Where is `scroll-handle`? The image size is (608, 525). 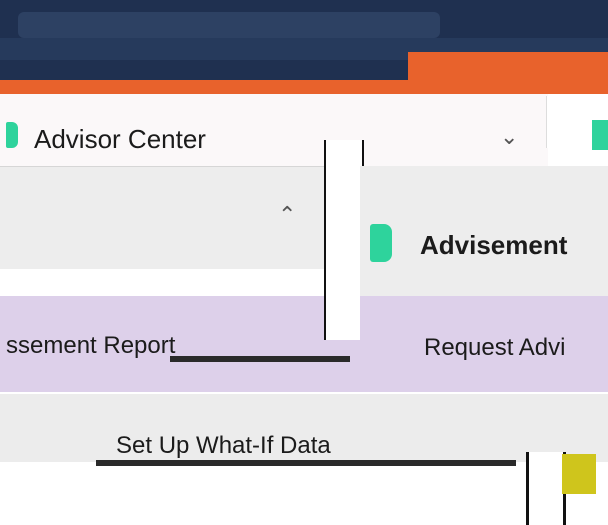 scroll-handle is located at coordinates (546, 488).